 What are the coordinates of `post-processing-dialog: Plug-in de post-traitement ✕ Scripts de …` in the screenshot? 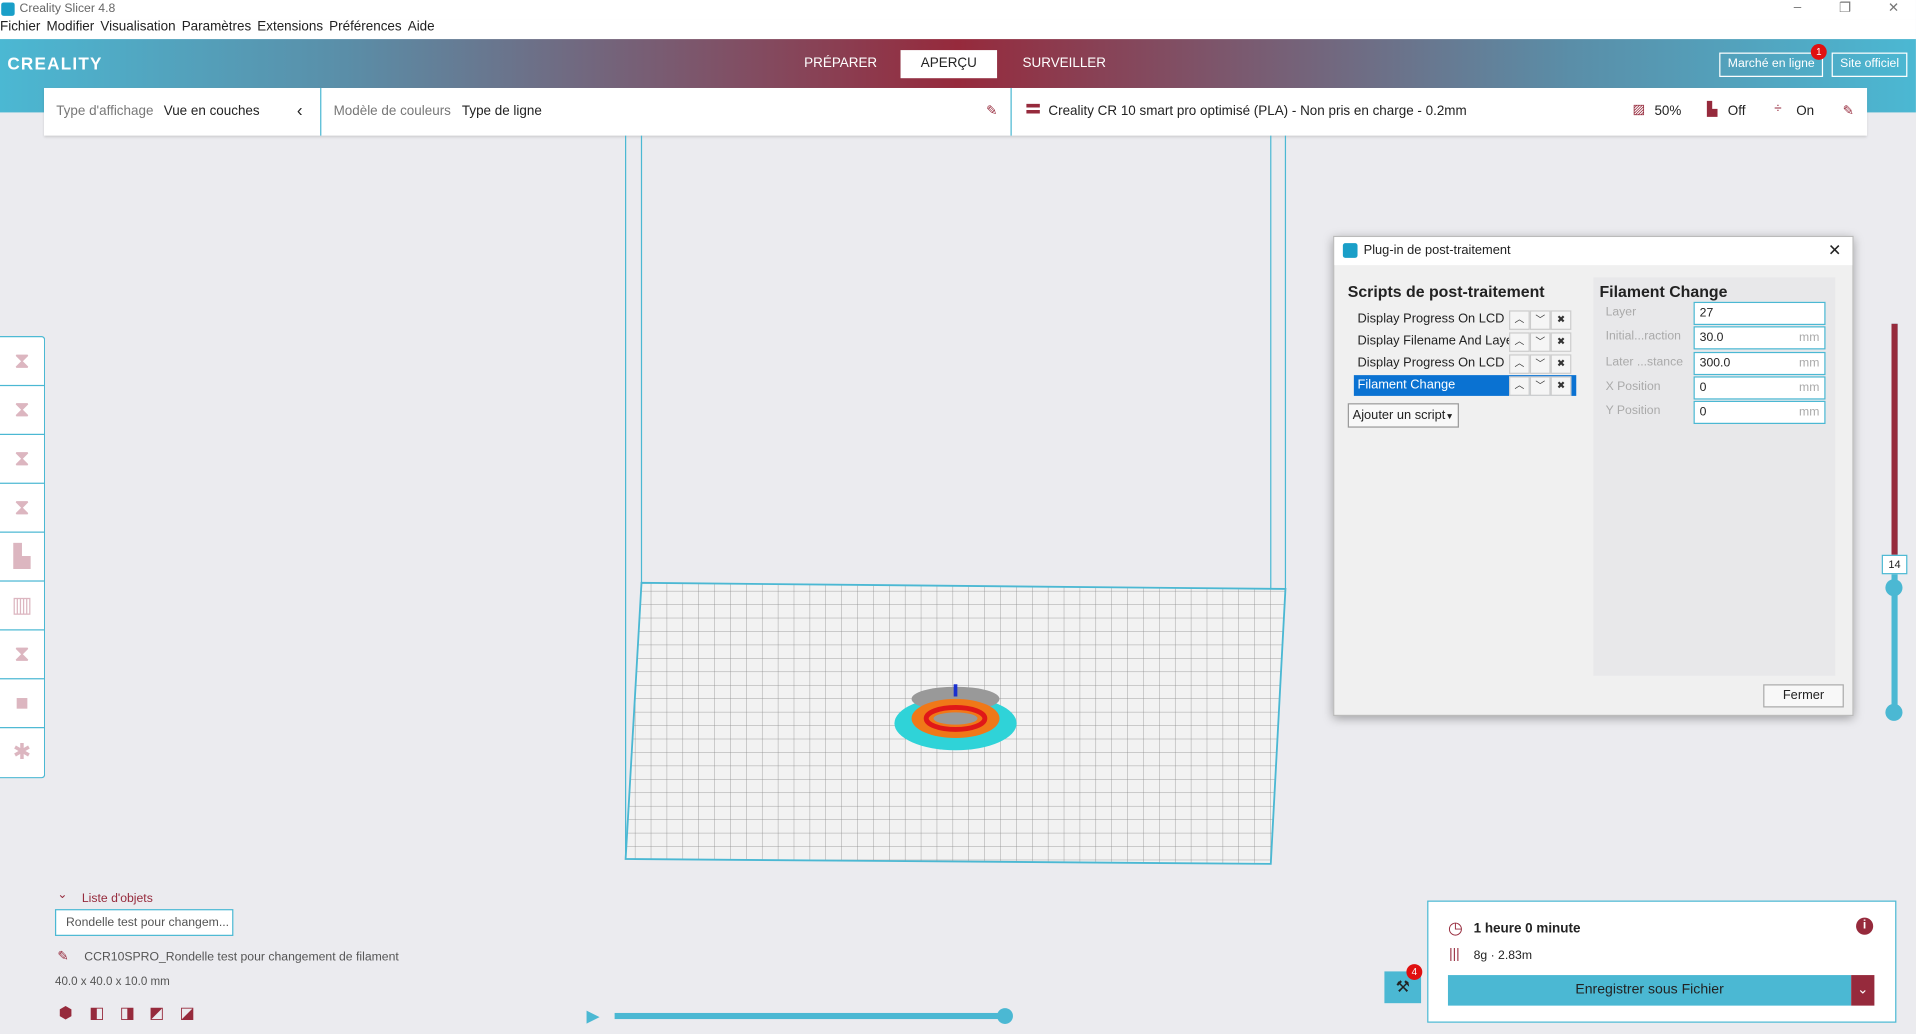 It's located at (1593, 476).